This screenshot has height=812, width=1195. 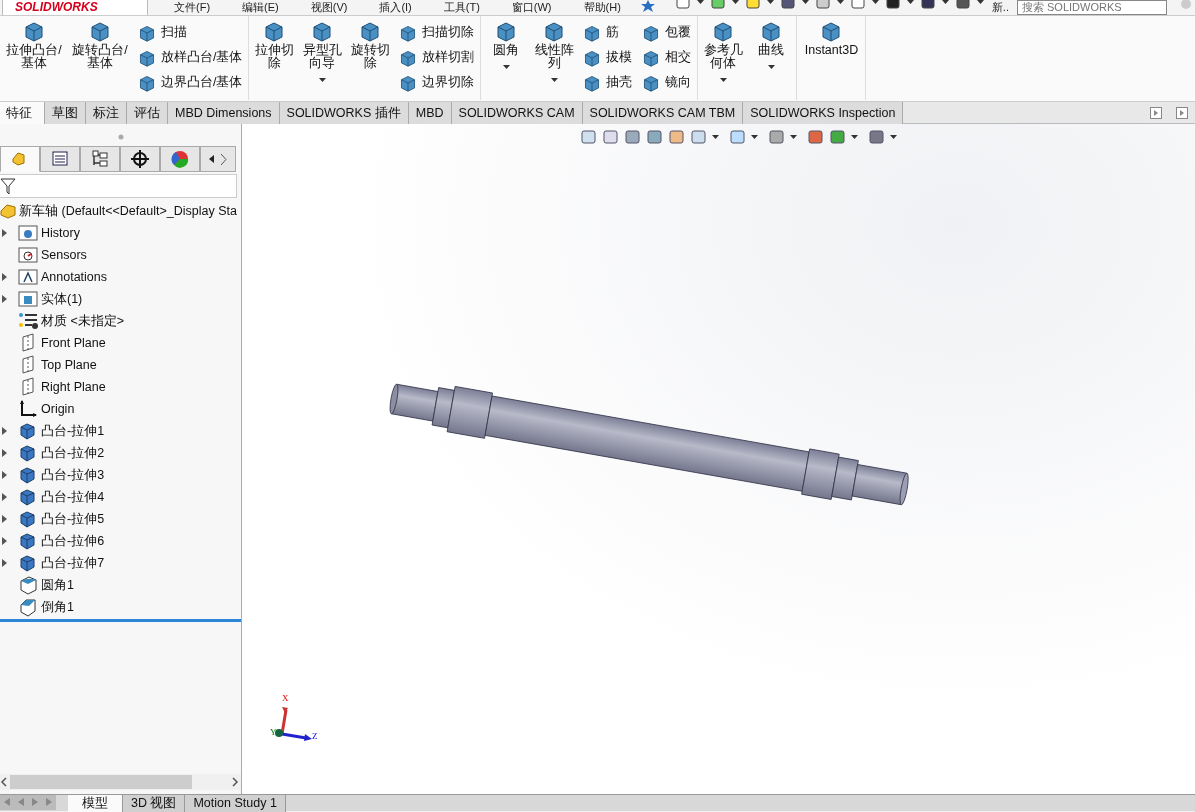 What do you see at coordinates (58, 409) in the screenshot?
I see `tree-item-label: Origin` at bounding box center [58, 409].